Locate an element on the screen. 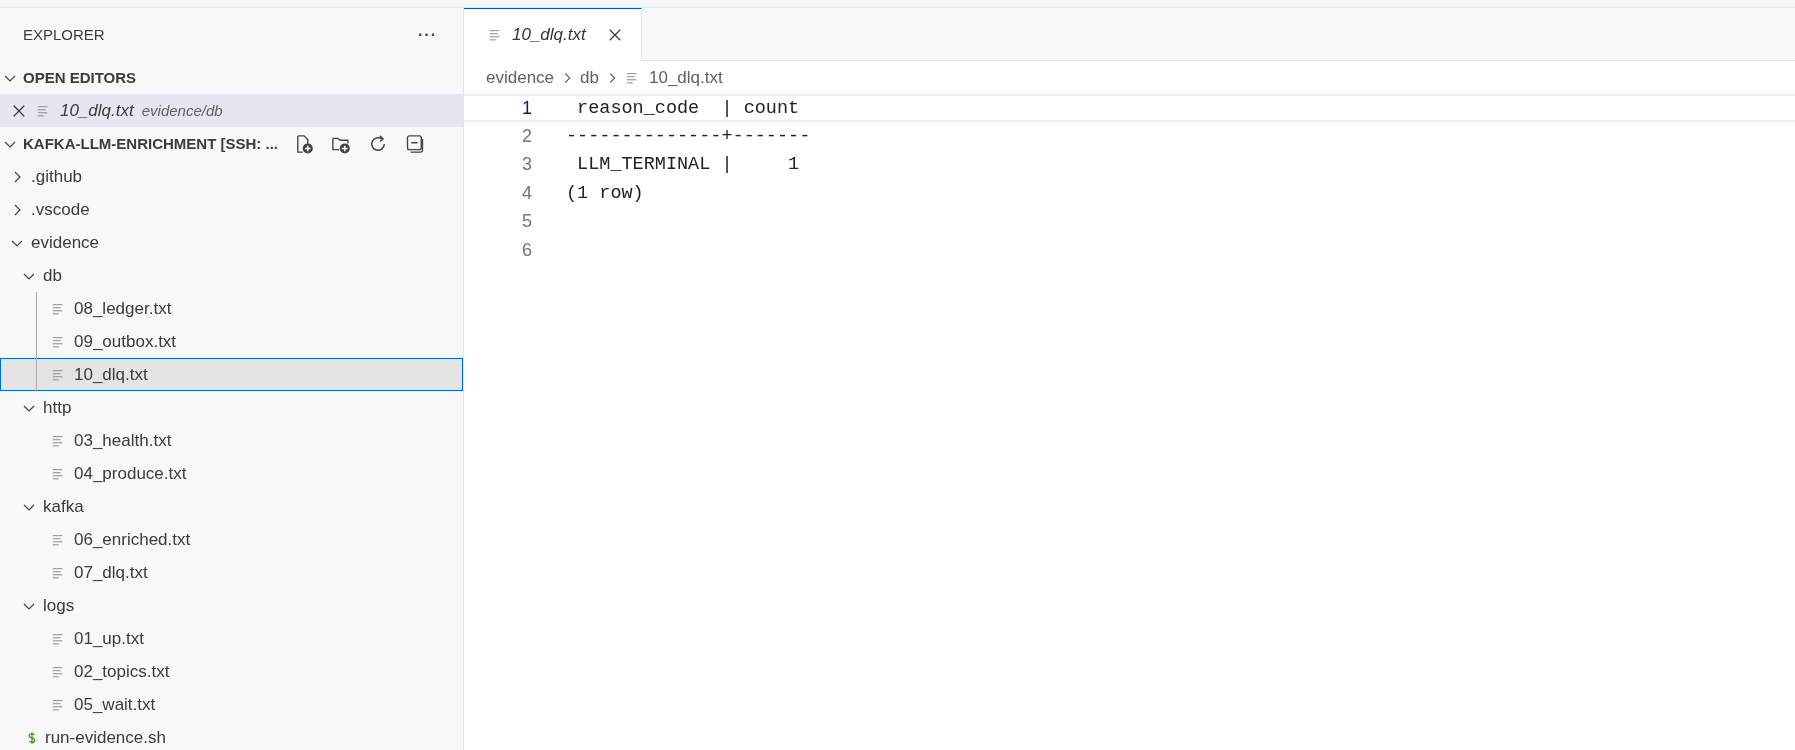 The width and height of the screenshot is (1795, 750). file-item: 09_outbox.txt is located at coordinates (231, 341).